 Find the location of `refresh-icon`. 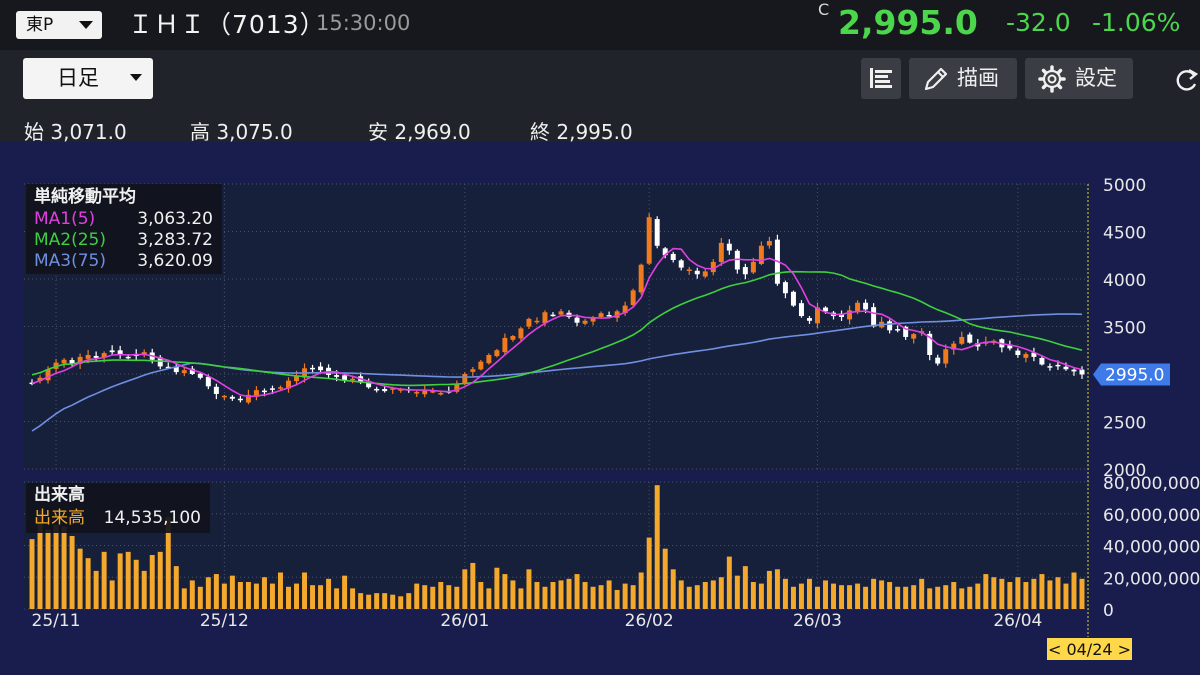

refresh-icon is located at coordinates (1187, 80).